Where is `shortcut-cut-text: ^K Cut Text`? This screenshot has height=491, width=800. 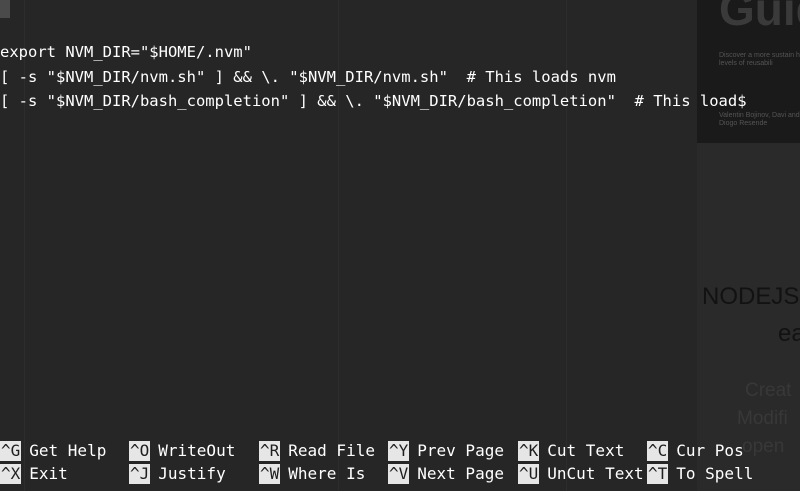 shortcut-cut-text: ^K Cut Text is located at coordinates (571, 451).